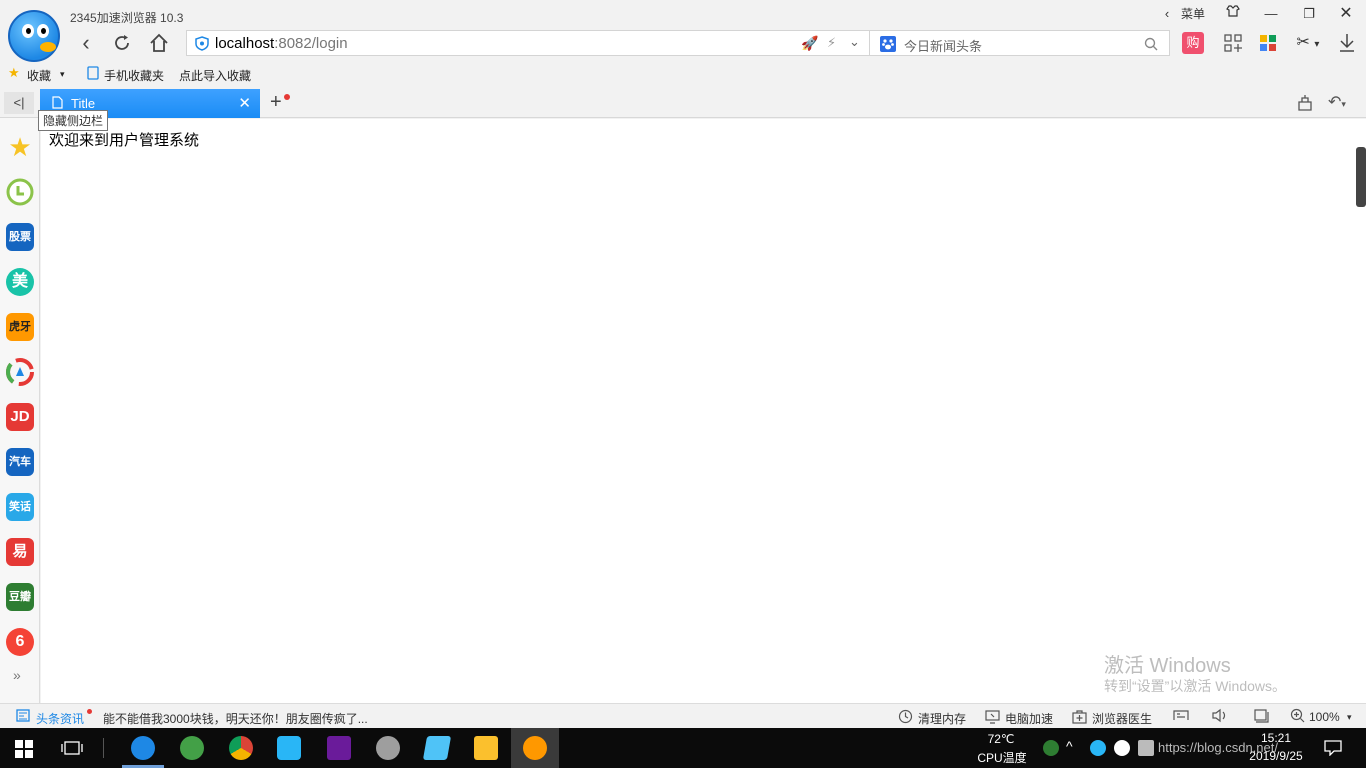 The image size is (1366, 768). What do you see at coordinates (159, 43) in the screenshot?
I see `home-button` at bounding box center [159, 43].